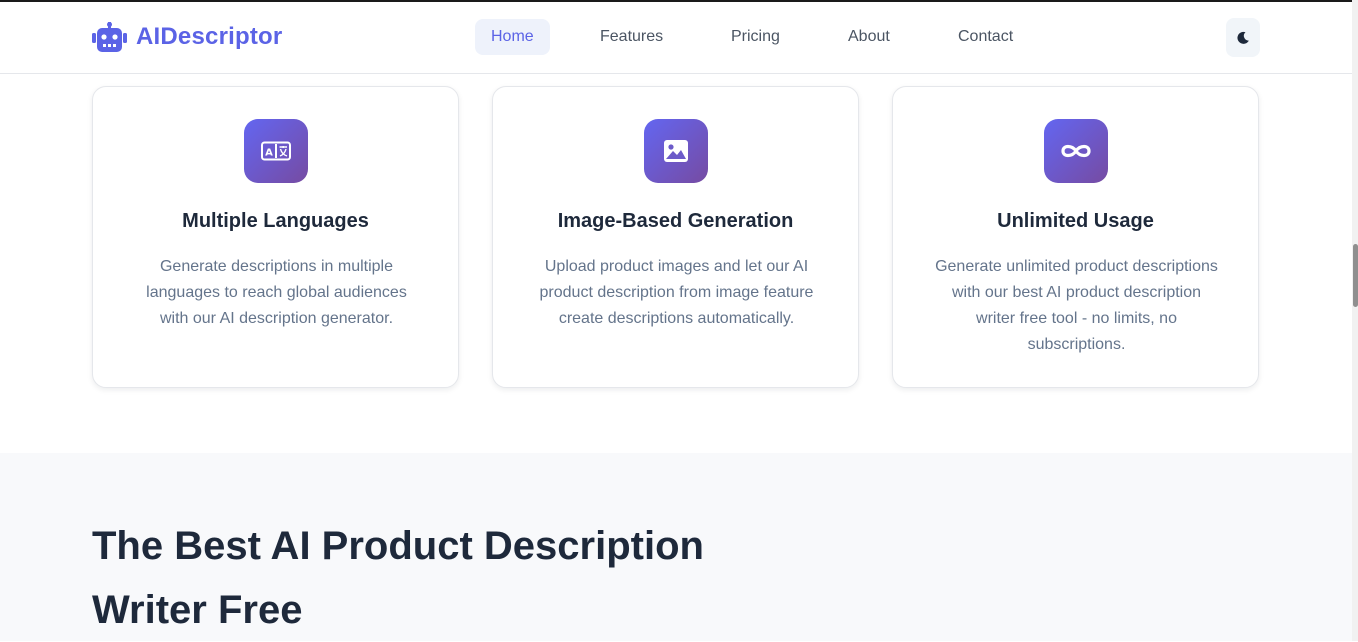  I want to click on page-scrollbar, so click(1355, 320).